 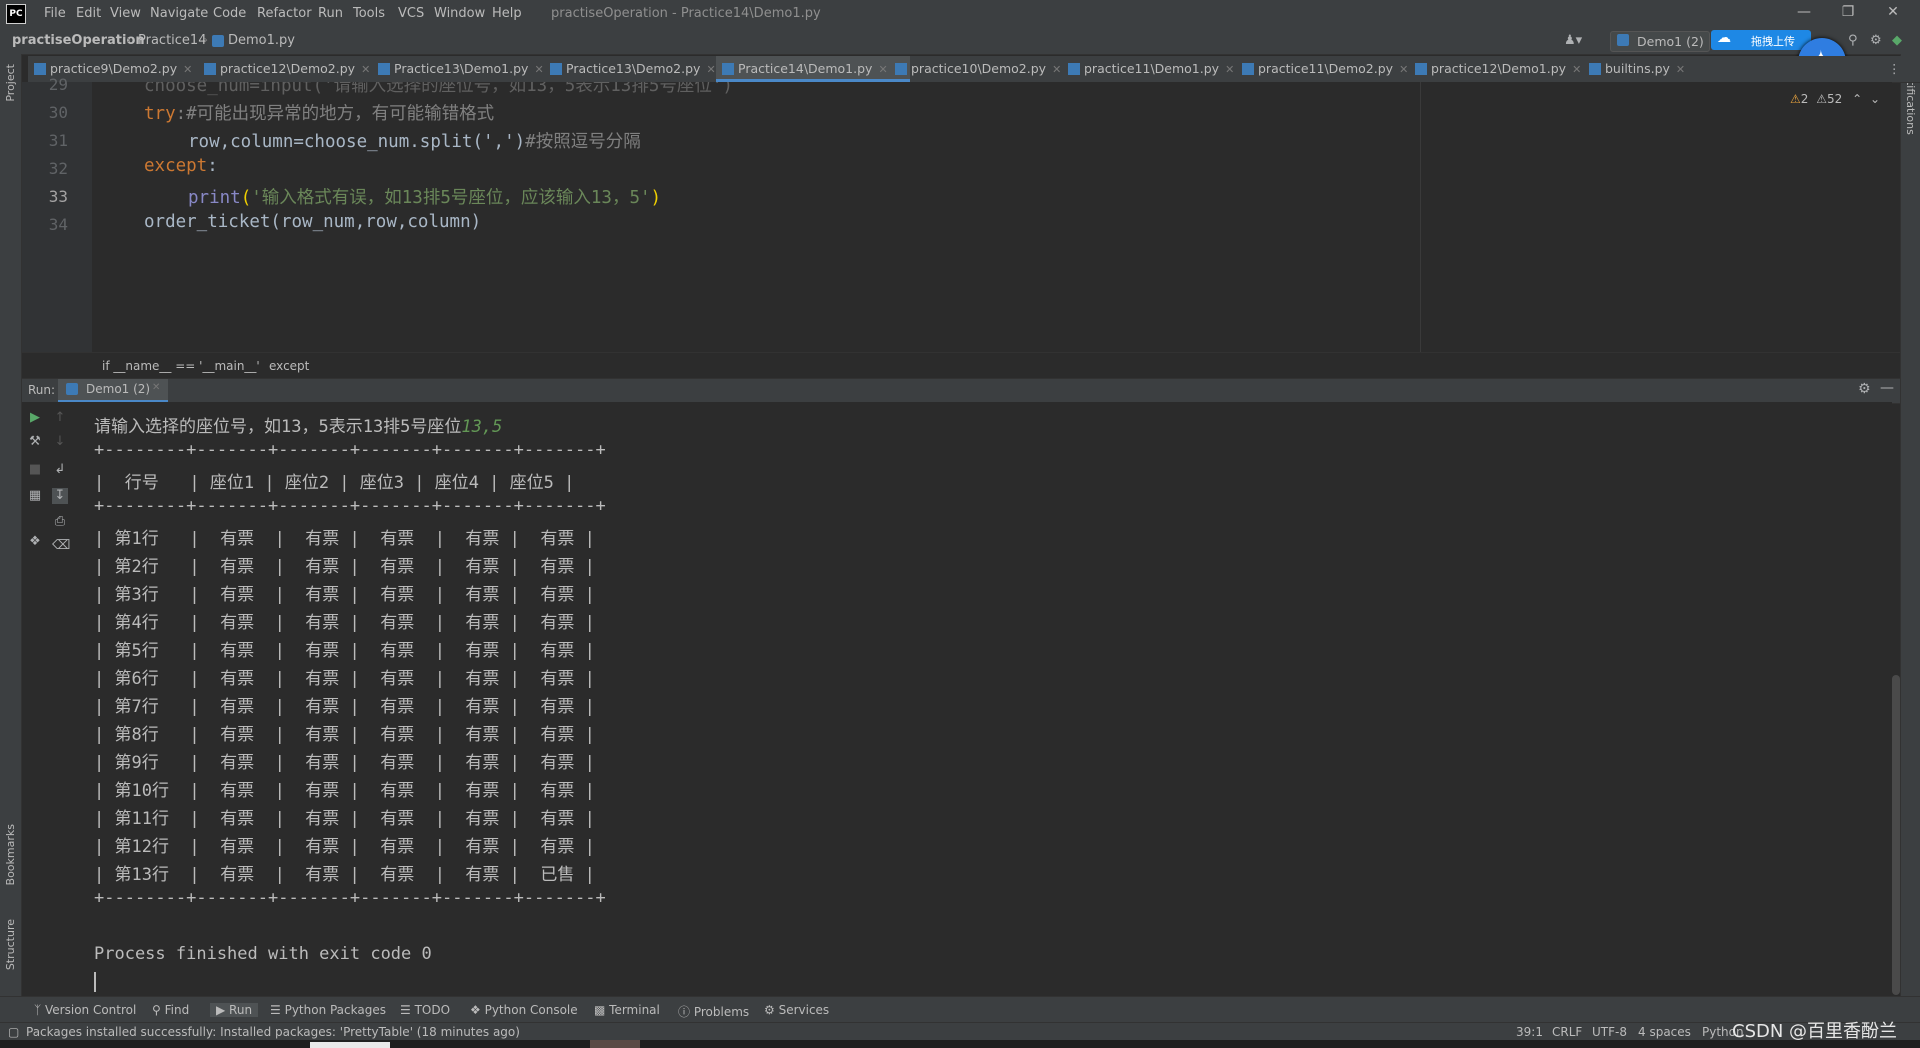 I want to click on tool-tab-terminal: ▩ Terminal, so click(x=627, y=1010).